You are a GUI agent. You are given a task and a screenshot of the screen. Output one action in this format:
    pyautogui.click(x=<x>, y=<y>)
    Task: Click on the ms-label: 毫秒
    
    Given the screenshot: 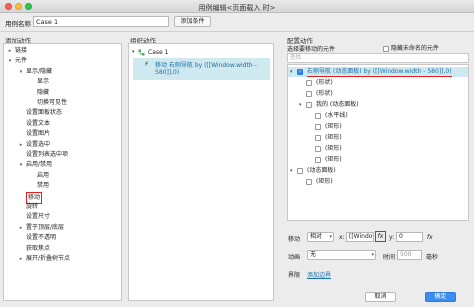 What is the action you would take?
    pyautogui.click(x=432, y=257)
    